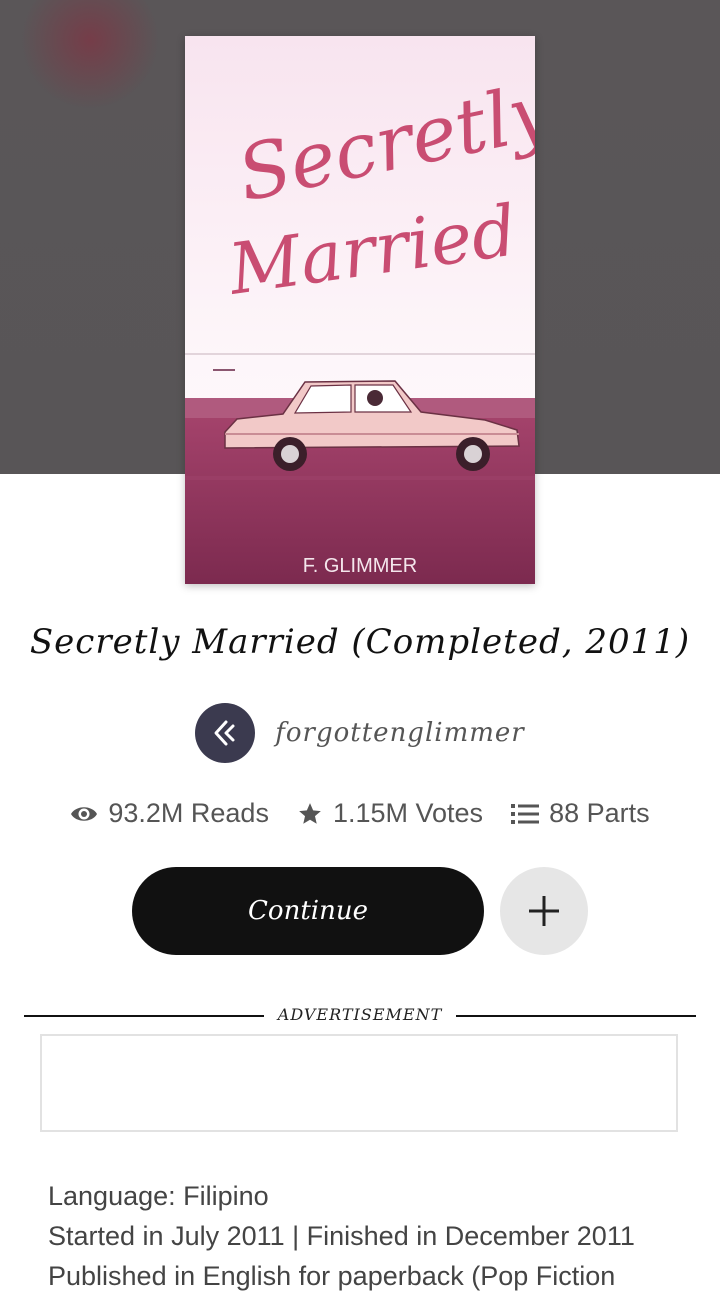  I want to click on reads-stat: 93.2M Reads, so click(169, 813).